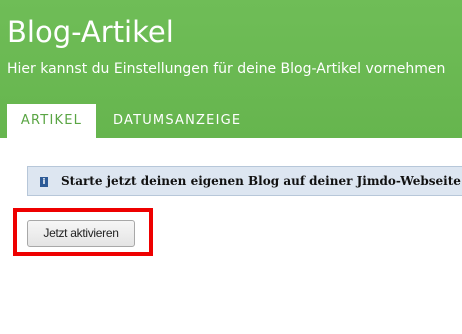  Describe the element at coordinates (81, 233) in the screenshot. I see `activate-button: Jetzt aktivieren` at that location.